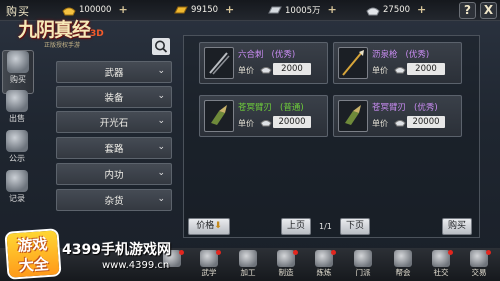 The image size is (500, 281). What do you see at coordinates (97, 34) in the screenshot?
I see `logo-edition: 3D` at bounding box center [97, 34].